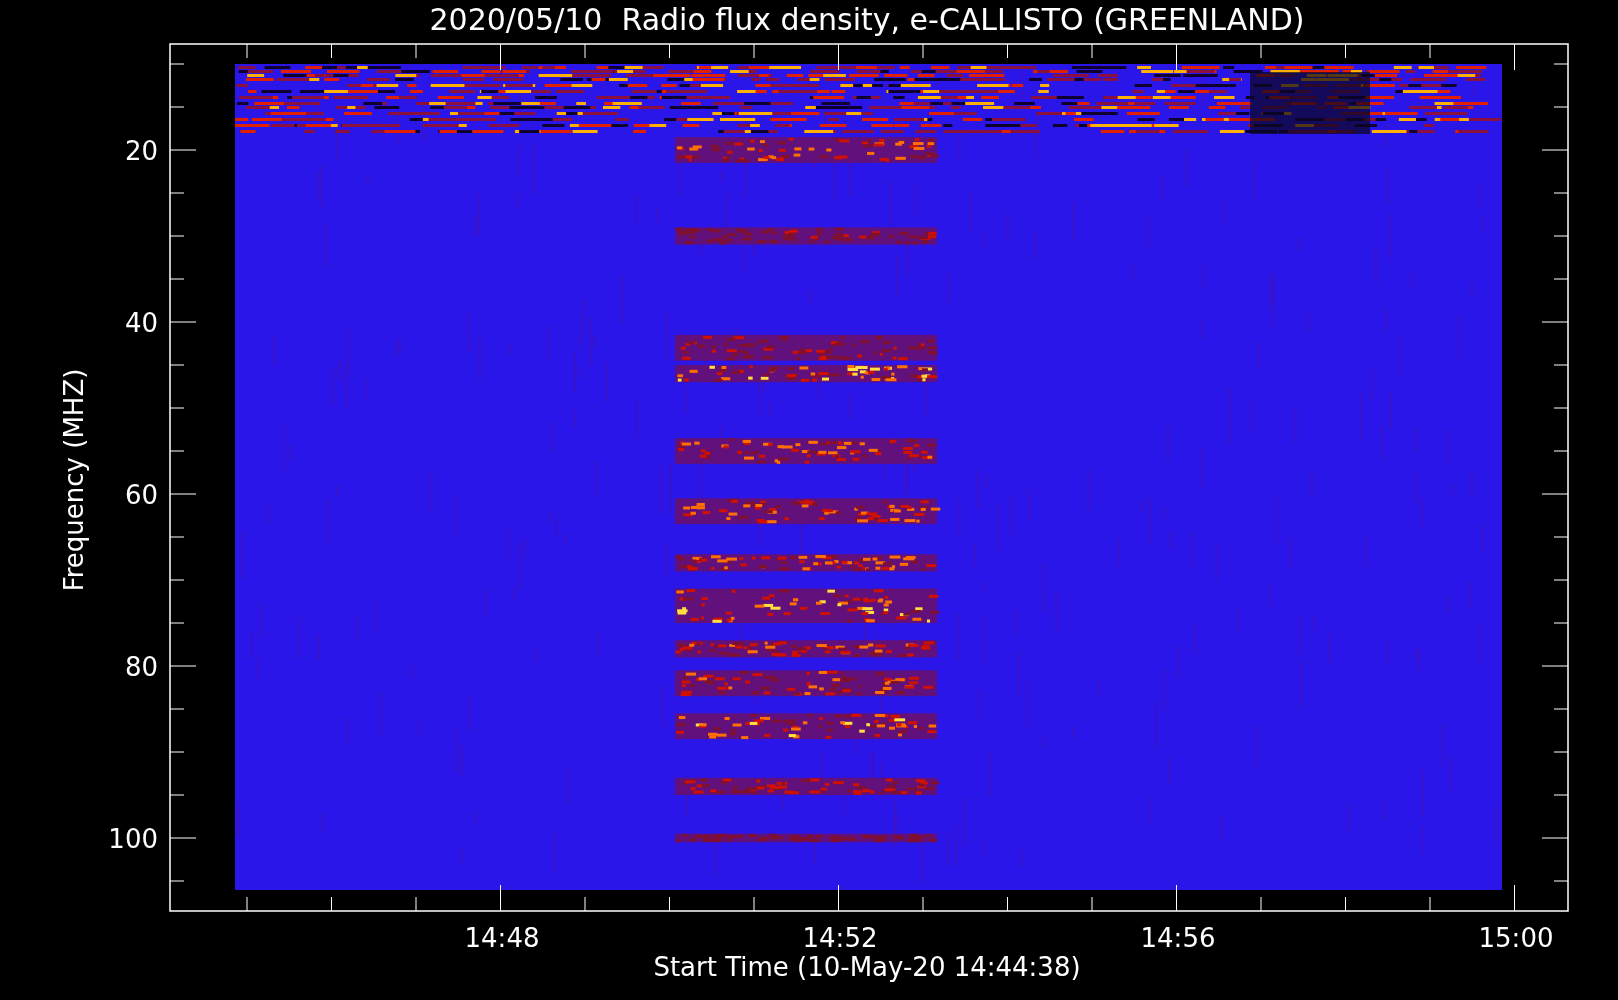 The image size is (1618, 1000). Describe the element at coordinates (867, 19) in the screenshot. I see `chart-title: 2020/05/10 Radio flux density, e-CALLISTO (GREENLAND)` at that location.